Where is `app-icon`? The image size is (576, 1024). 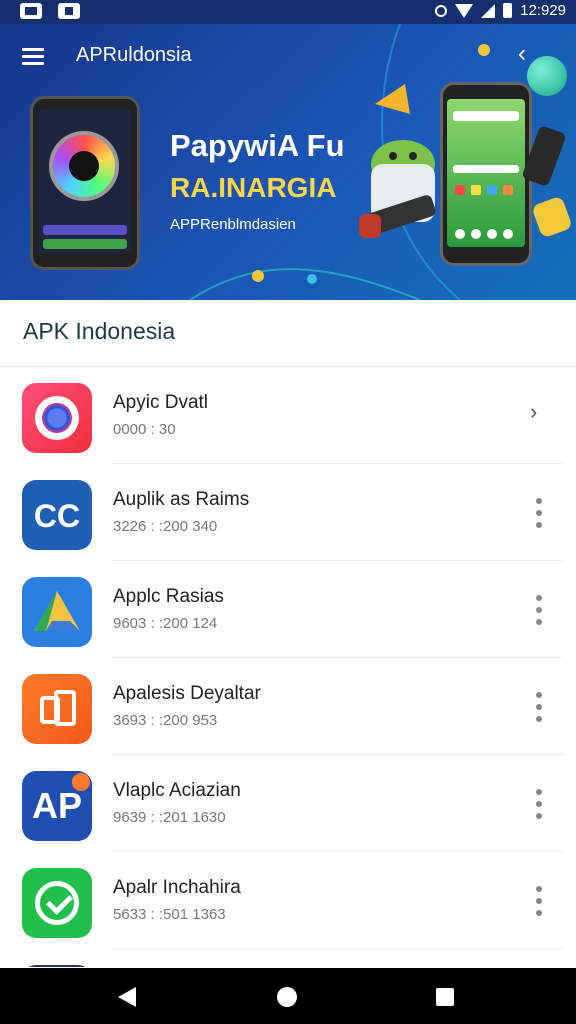 app-icon is located at coordinates (57, 966).